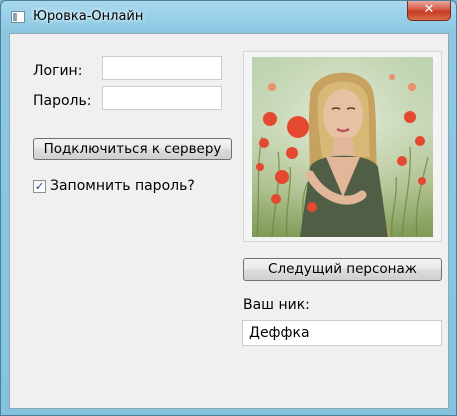  Describe the element at coordinates (276, 305) in the screenshot. I see `nickname-label: Ваш ник:` at that location.